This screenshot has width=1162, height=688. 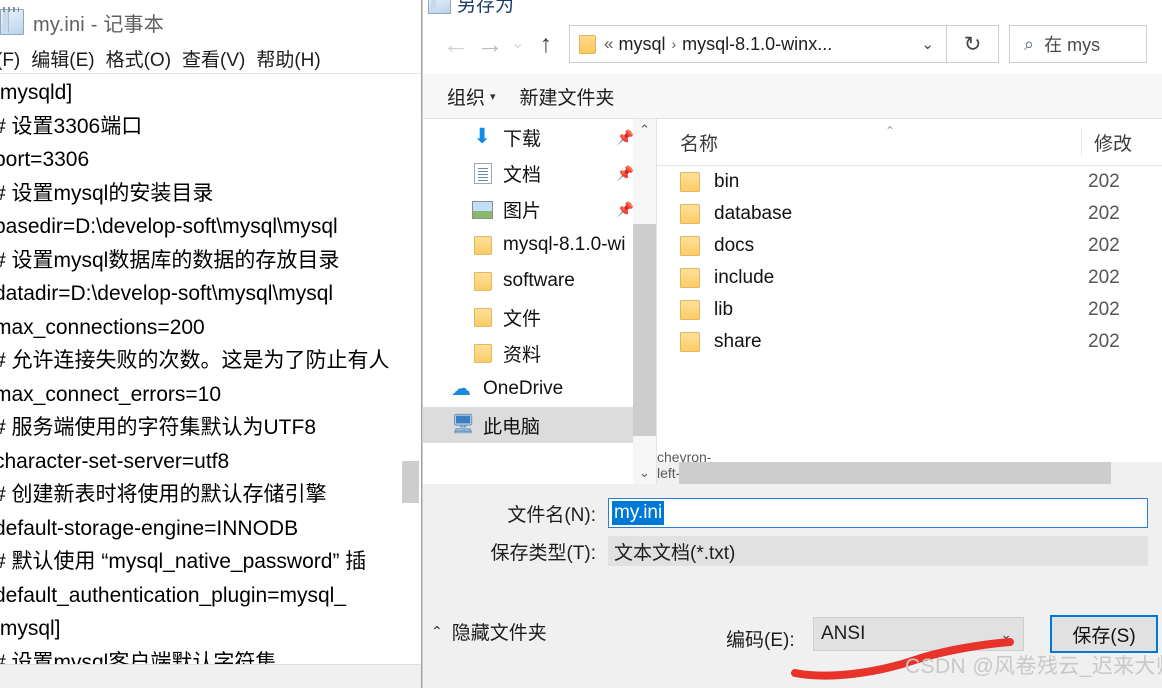 I want to click on notepad-menu-item: 查看(V), so click(x=213, y=58).